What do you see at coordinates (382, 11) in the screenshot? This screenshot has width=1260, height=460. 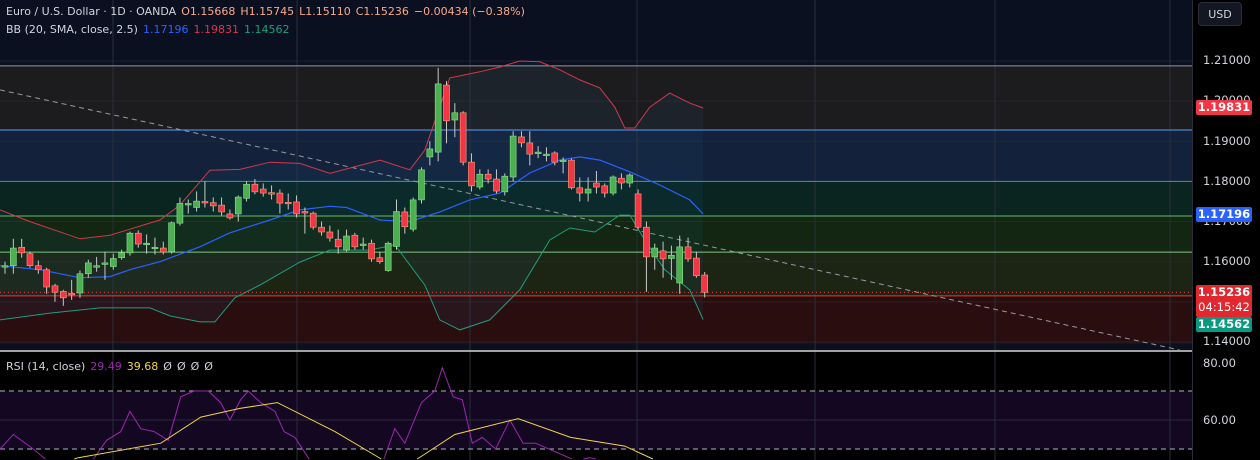 I see `ohlc-close: C1.15236` at bounding box center [382, 11].